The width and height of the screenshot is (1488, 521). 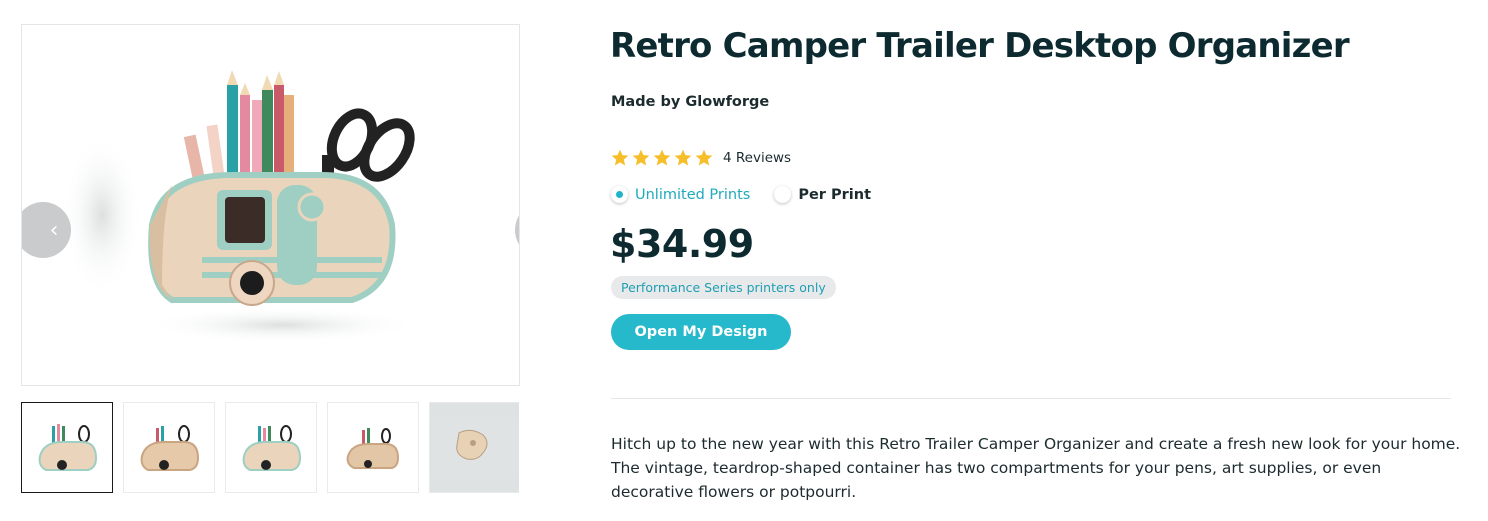 I want to click on option-per-print: Per Print, so click(x=822, y=194).